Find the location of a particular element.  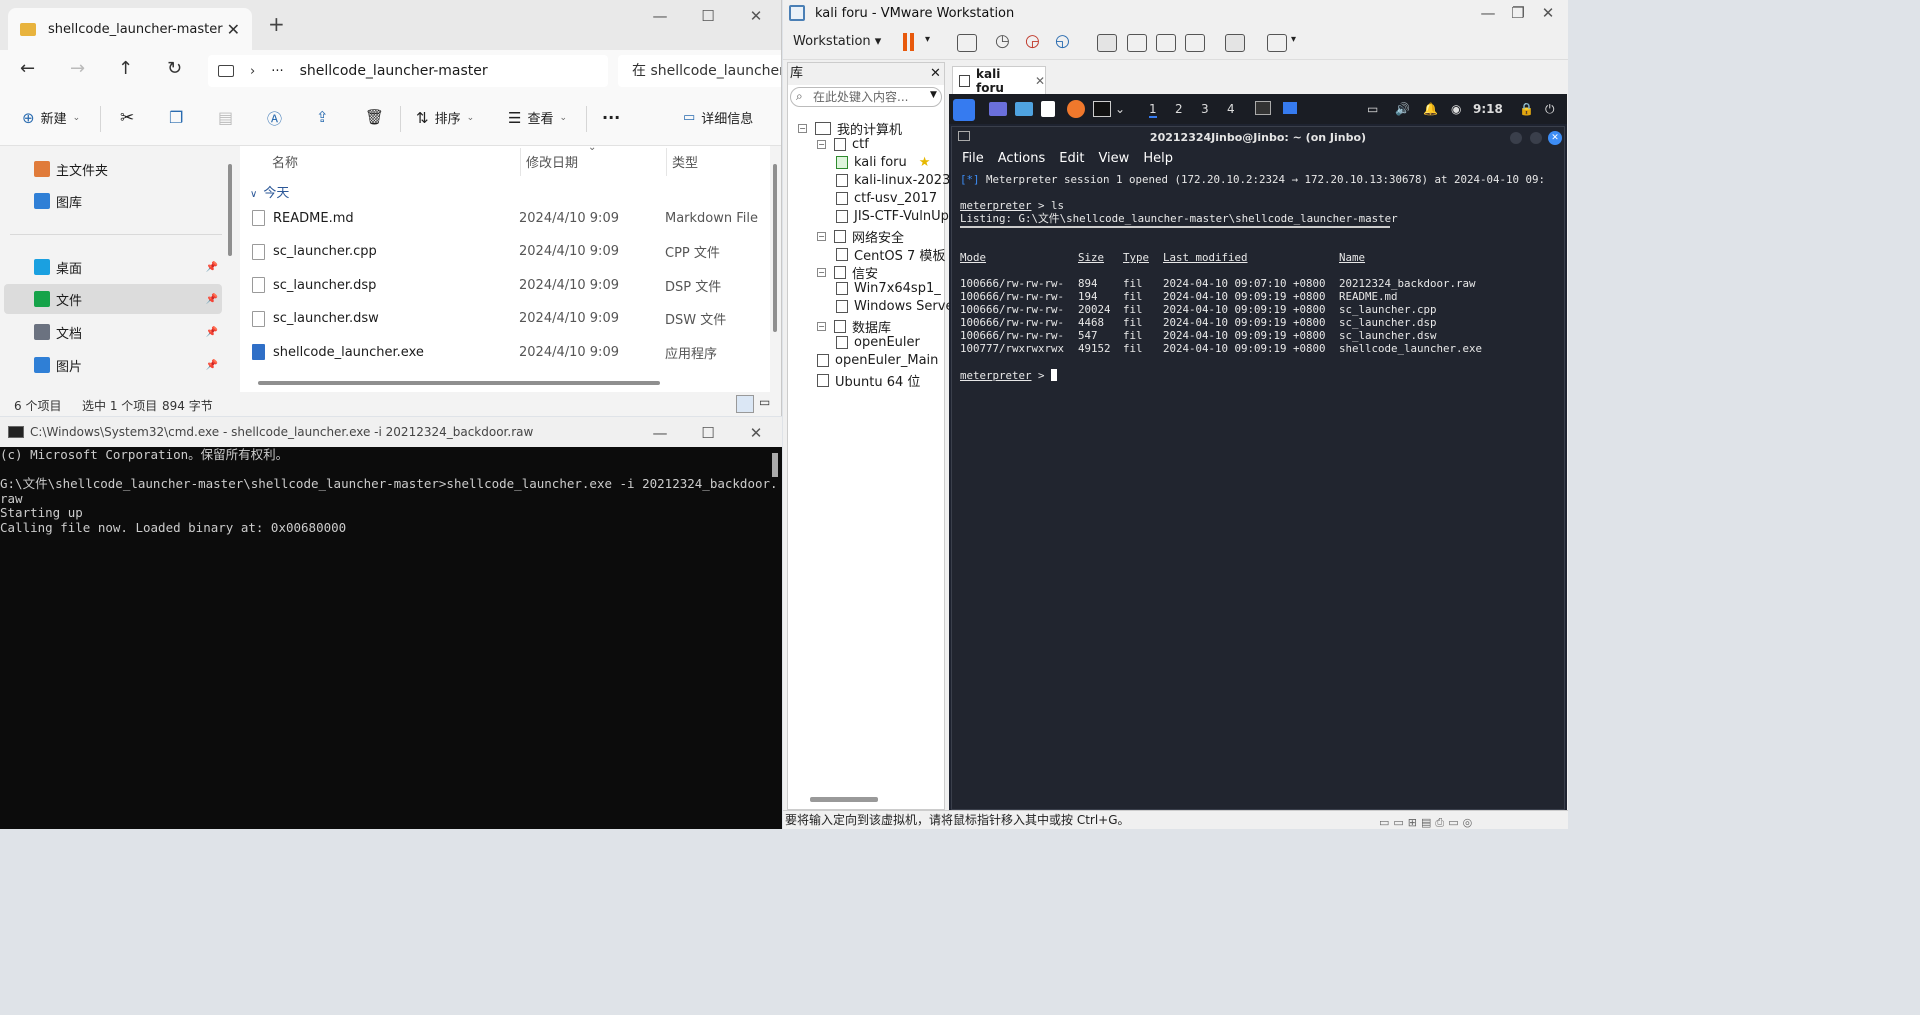

kali-menu-icon is located at coordinates (964, 110).